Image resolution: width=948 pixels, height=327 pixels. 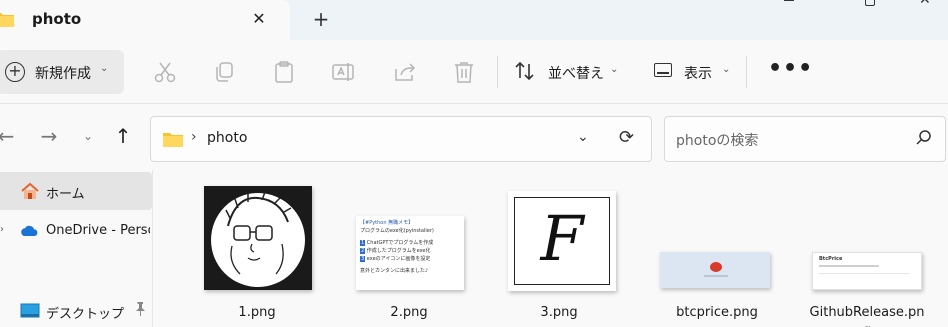 I want to click on sort-label: 並べ替え, so click(x=576, y=74).